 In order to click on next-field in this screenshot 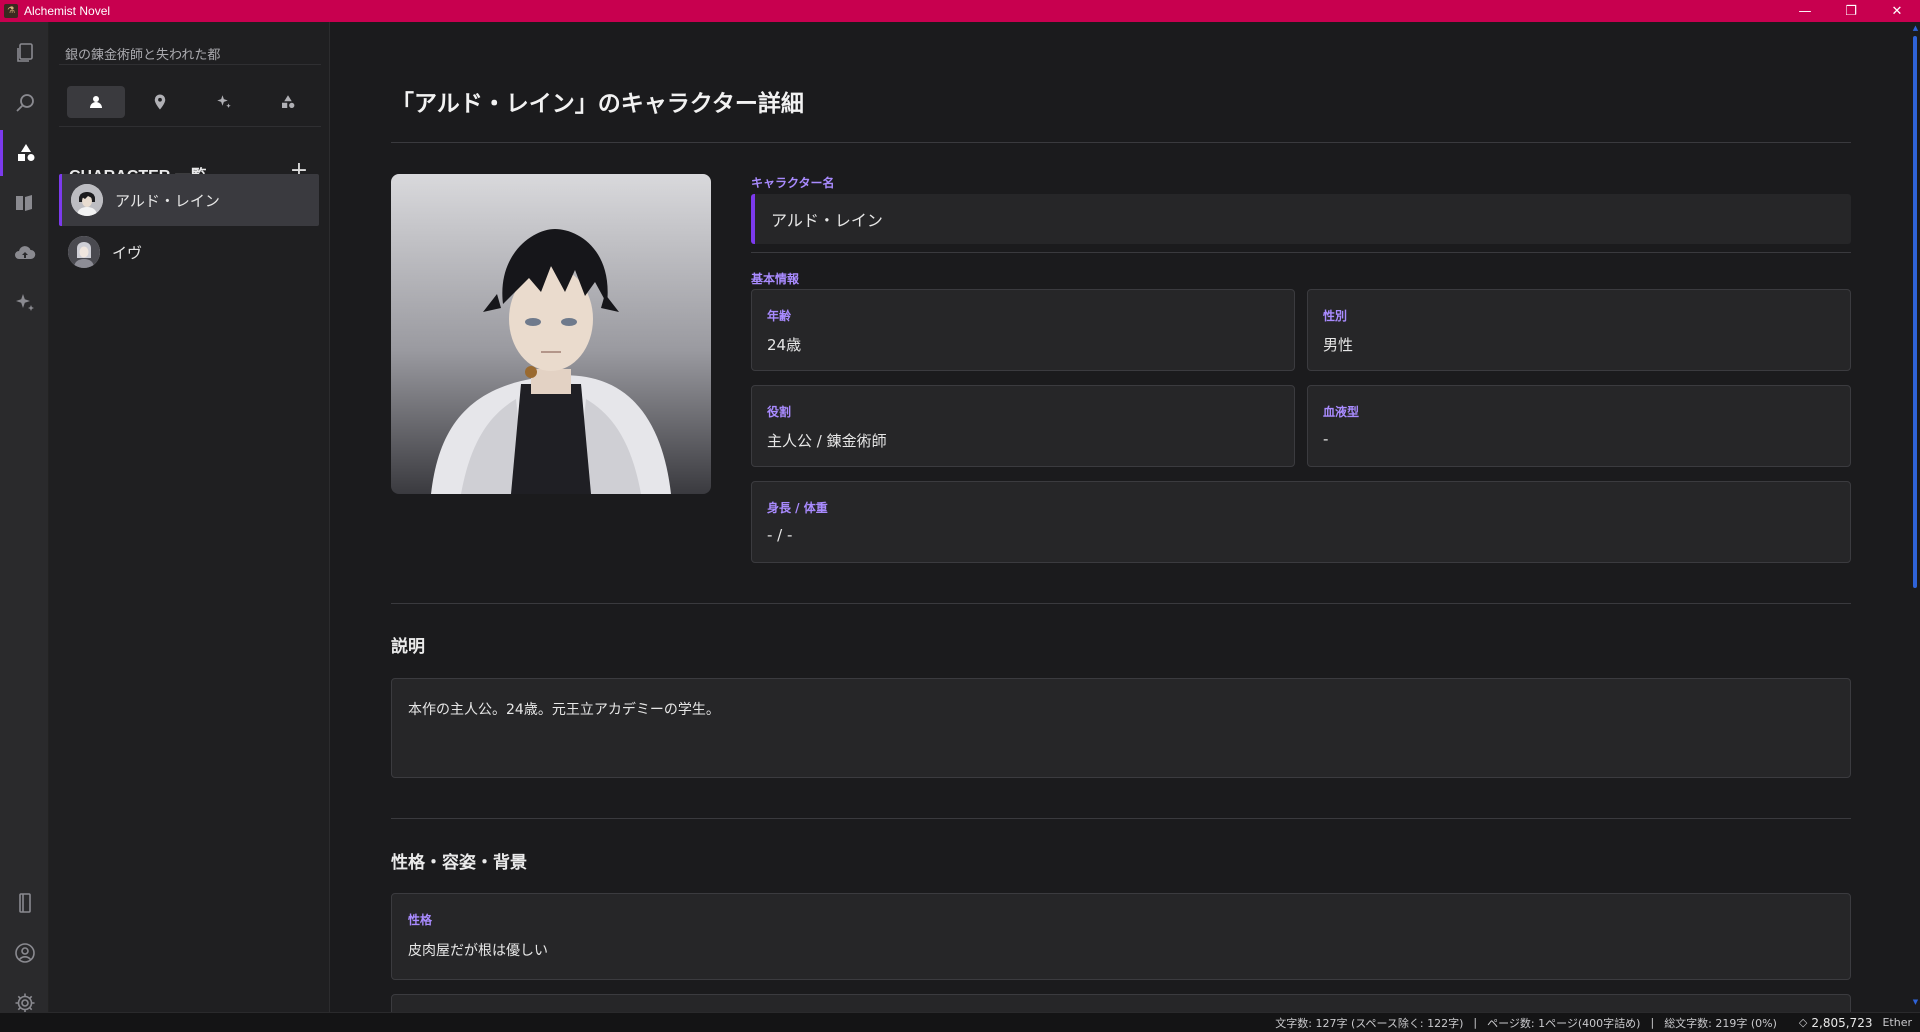, I will do `click(1121, 1003)`.